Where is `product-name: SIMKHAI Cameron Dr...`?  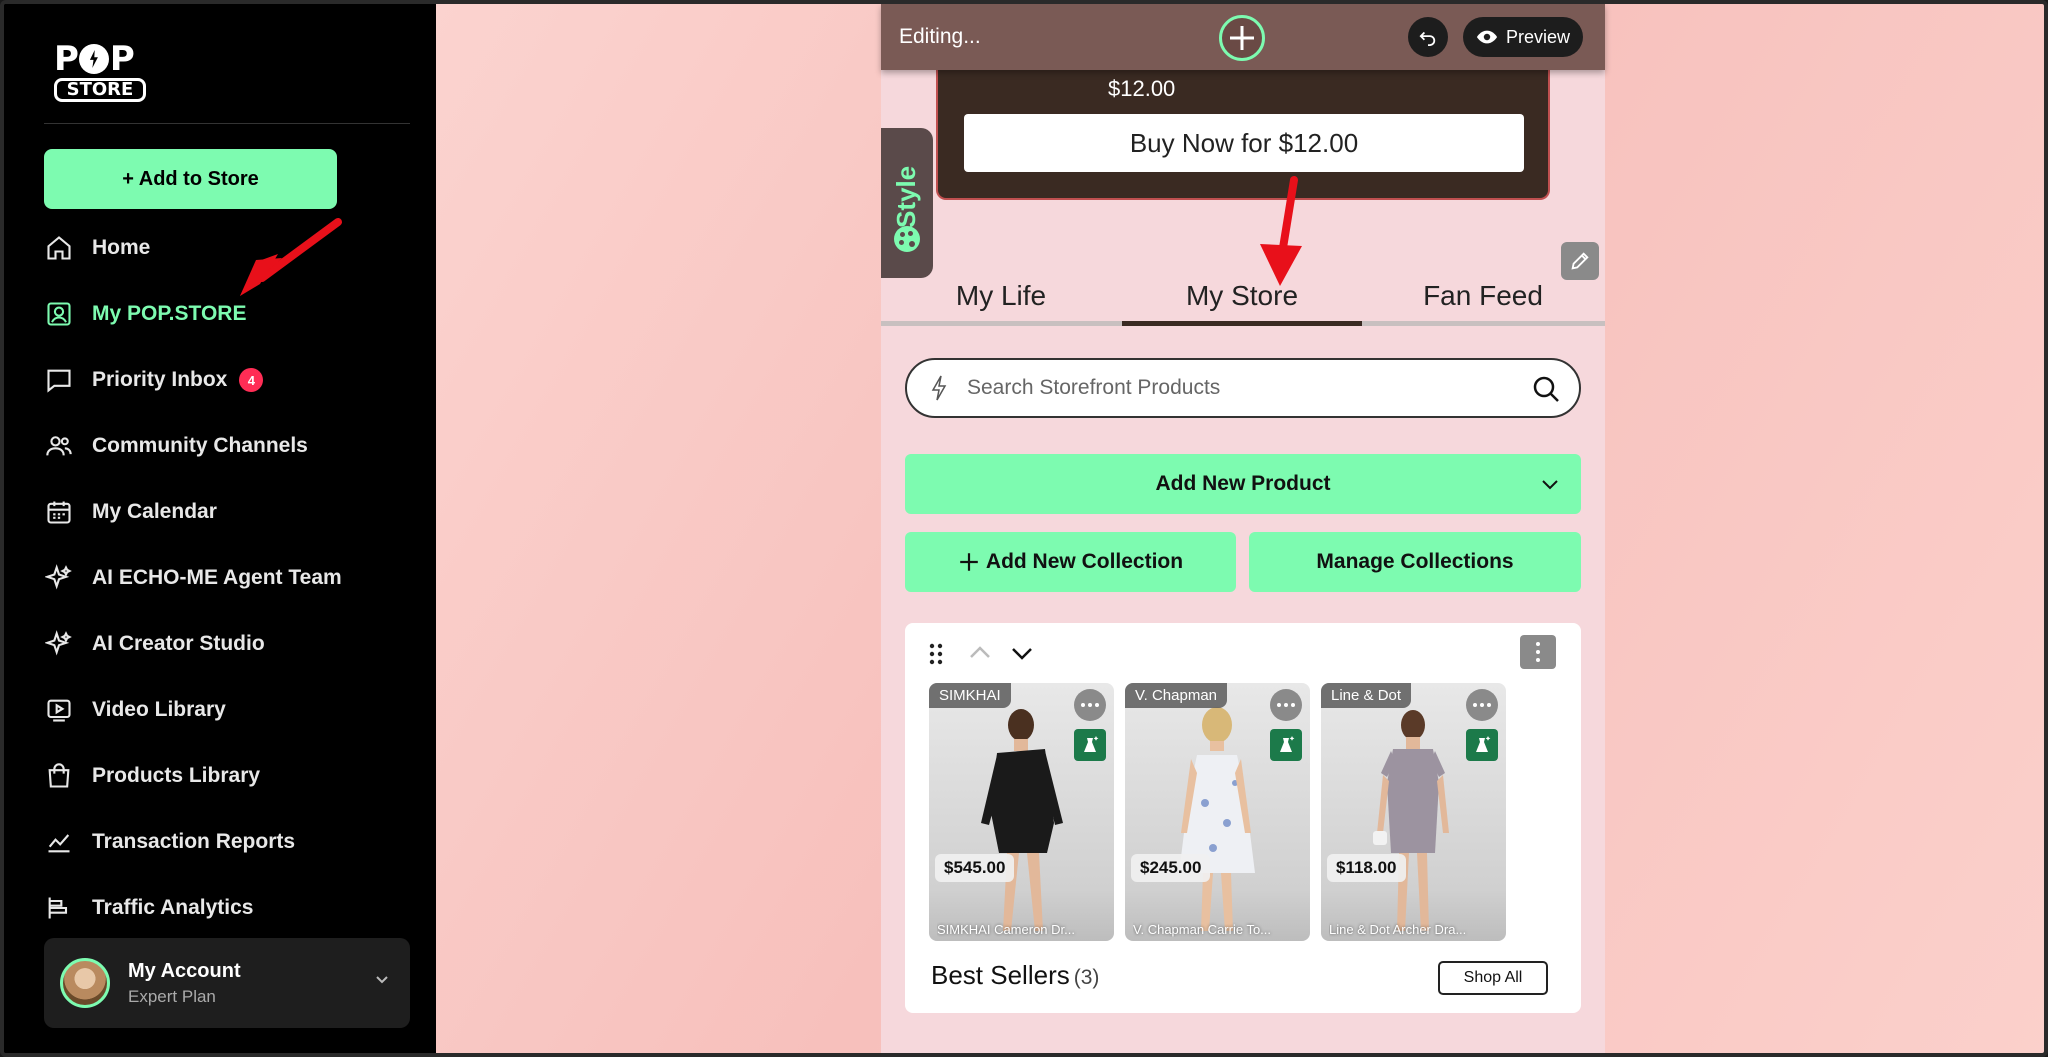 product-name: SIMKHAI Cameron Dr... is located at coordinates (1006, 929).